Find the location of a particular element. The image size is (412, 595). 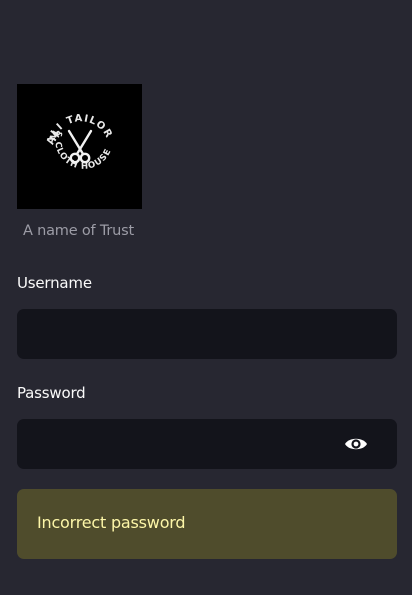

username-field-container is located at coordinates (207, 334).